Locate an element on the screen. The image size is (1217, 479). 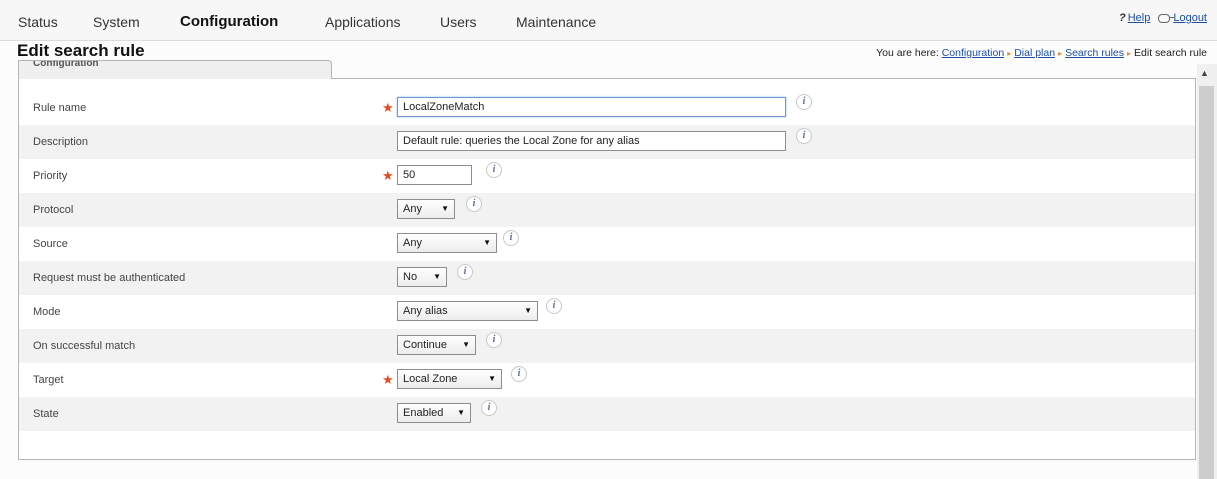
nav-maintenance: Maintenance is located at coordinates (556, 22).